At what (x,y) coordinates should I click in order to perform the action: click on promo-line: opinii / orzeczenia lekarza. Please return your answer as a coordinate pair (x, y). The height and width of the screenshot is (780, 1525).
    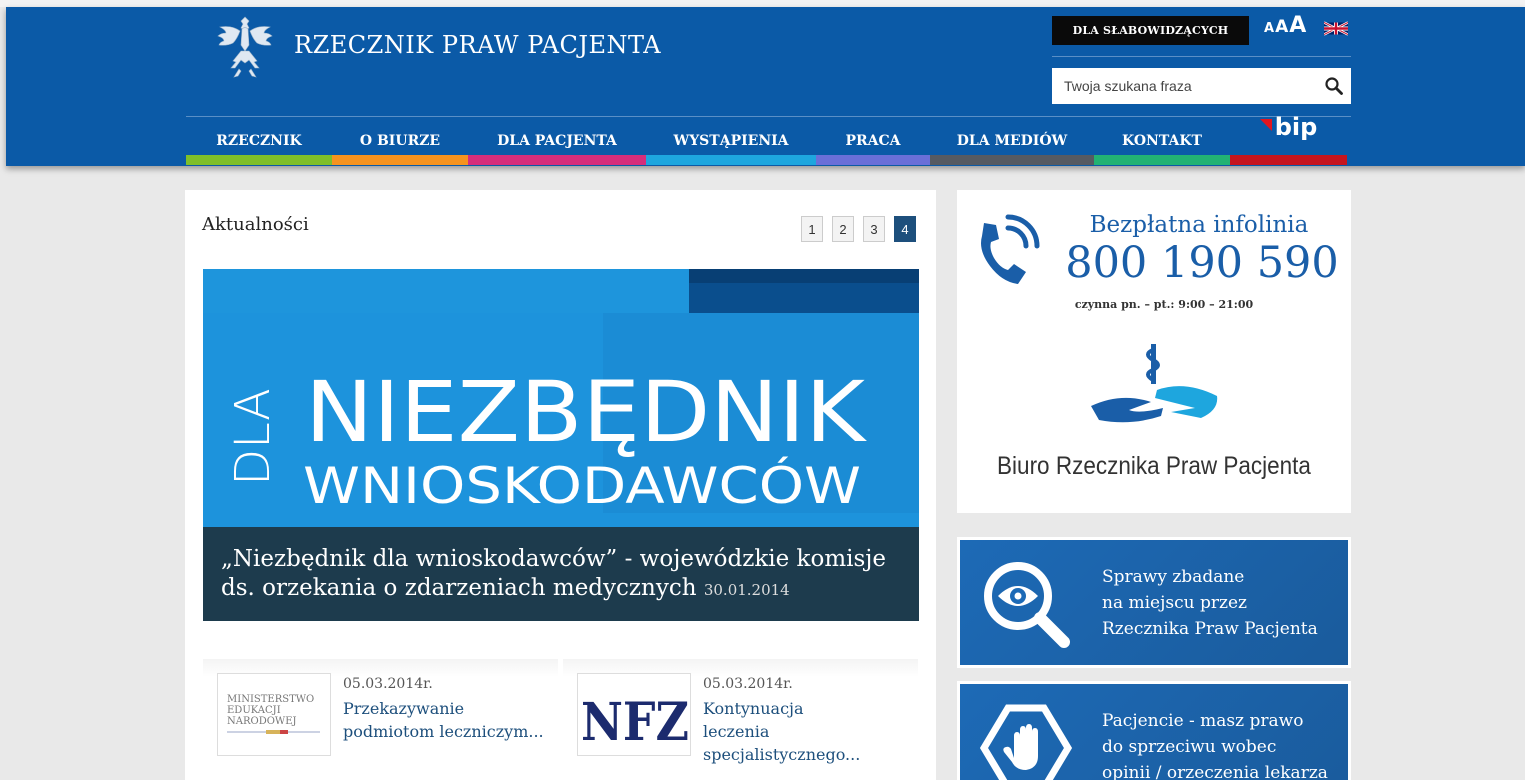
    Looking at the image, I should click on (1215, 771).